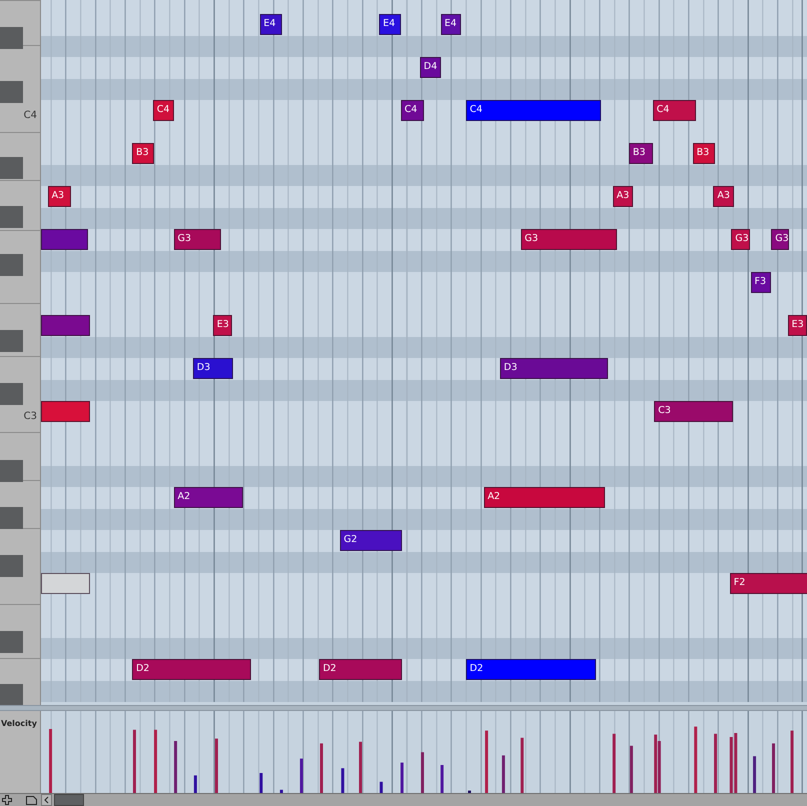  I want to click on page-icon, so click(31, 800).